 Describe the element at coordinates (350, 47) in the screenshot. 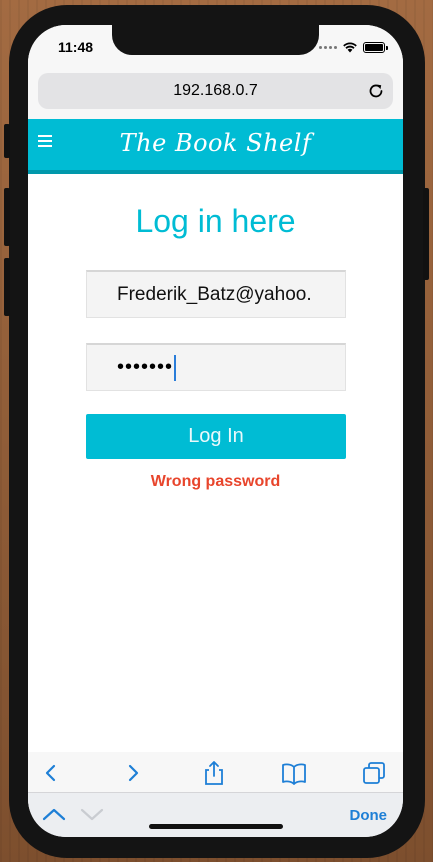

I see `wifi-icon` at that location.